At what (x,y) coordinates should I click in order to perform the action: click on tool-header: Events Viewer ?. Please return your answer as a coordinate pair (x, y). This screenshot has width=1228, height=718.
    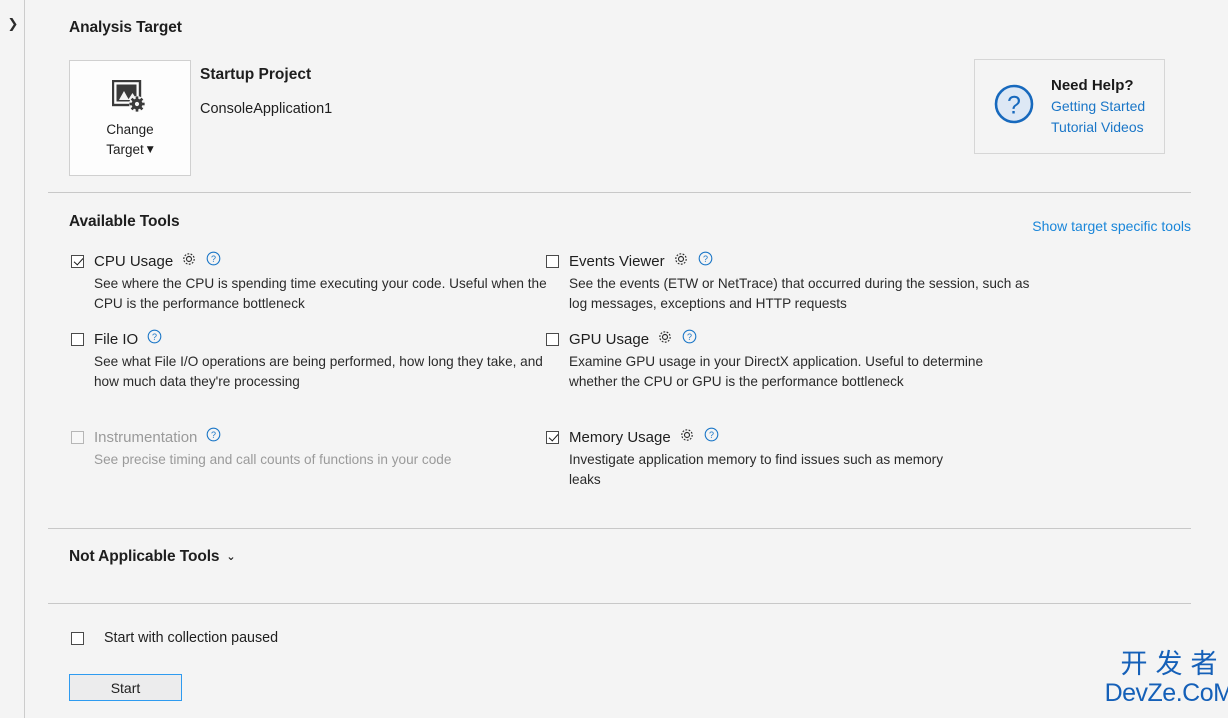
    Looking at the image, I should click on (806, 261).